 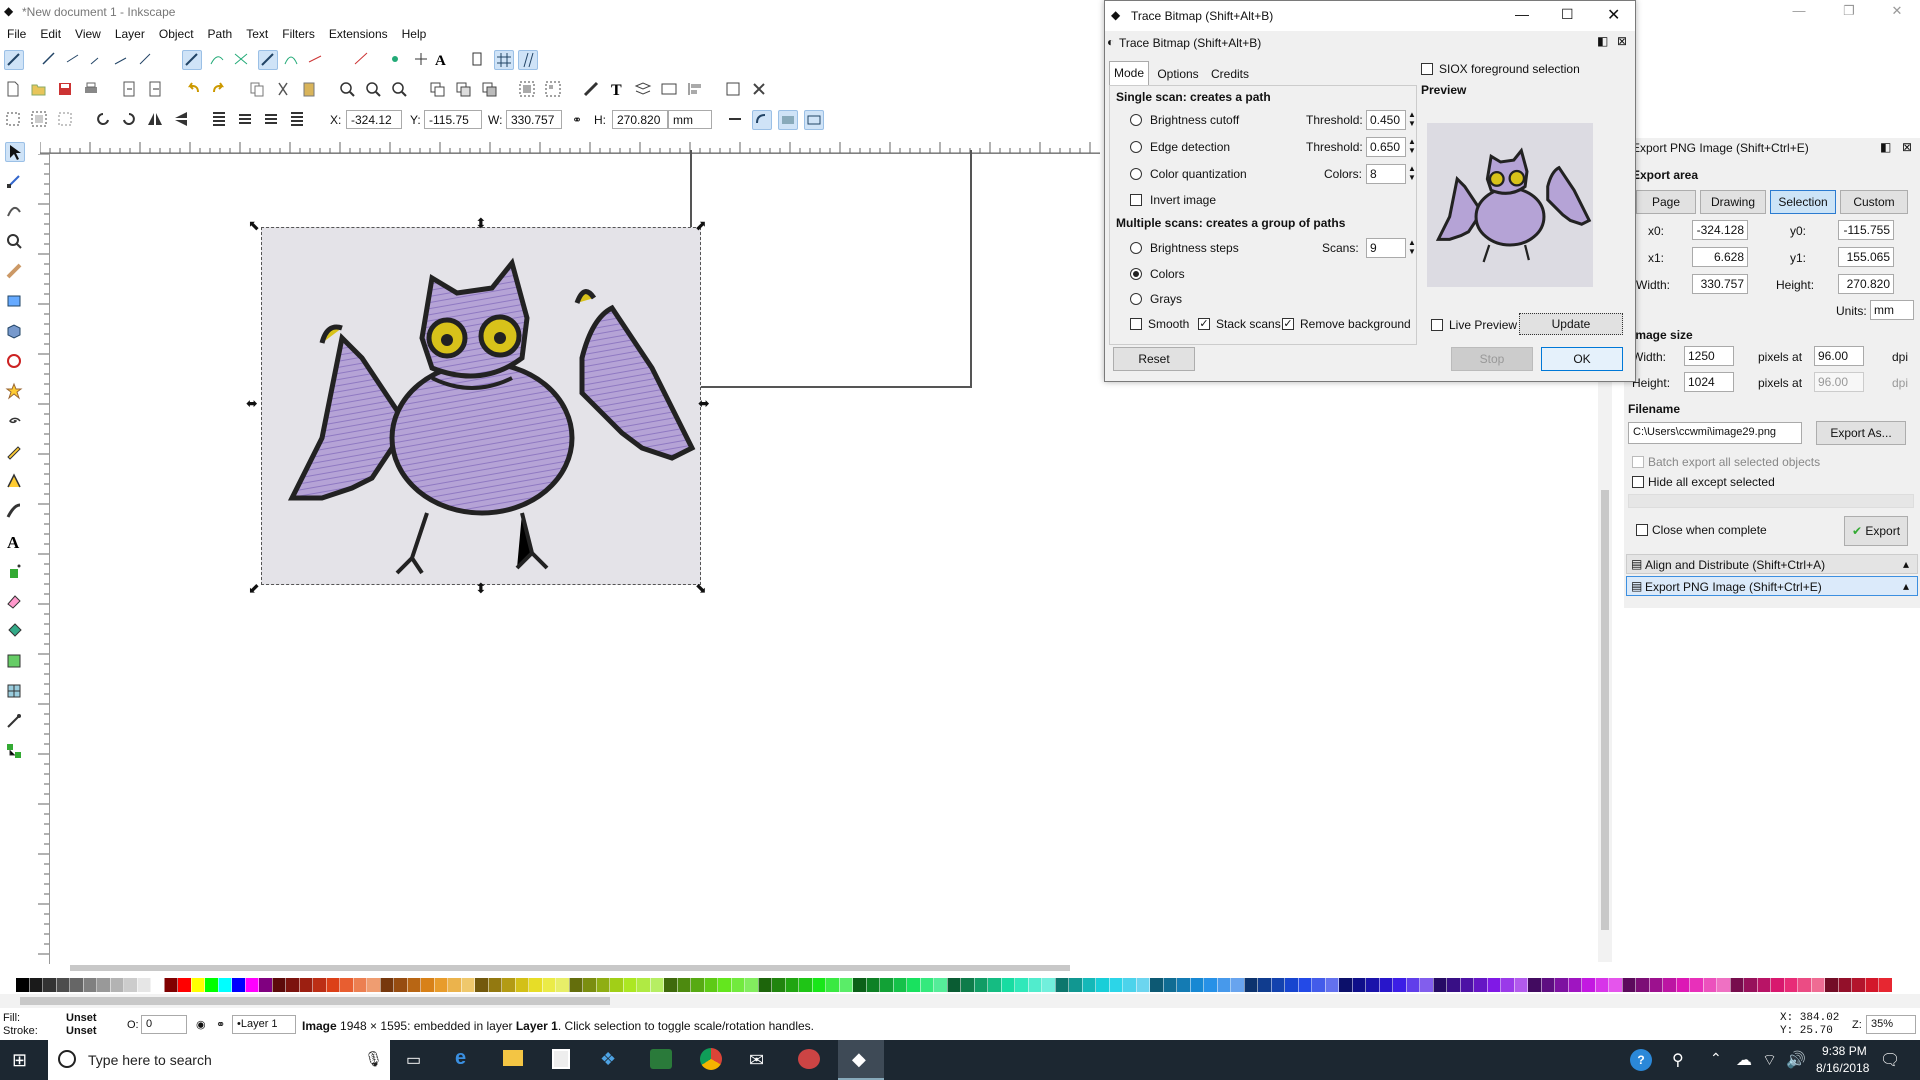 I want to click on onedrive-icon: ☁, so click(x=1744, y=1060).